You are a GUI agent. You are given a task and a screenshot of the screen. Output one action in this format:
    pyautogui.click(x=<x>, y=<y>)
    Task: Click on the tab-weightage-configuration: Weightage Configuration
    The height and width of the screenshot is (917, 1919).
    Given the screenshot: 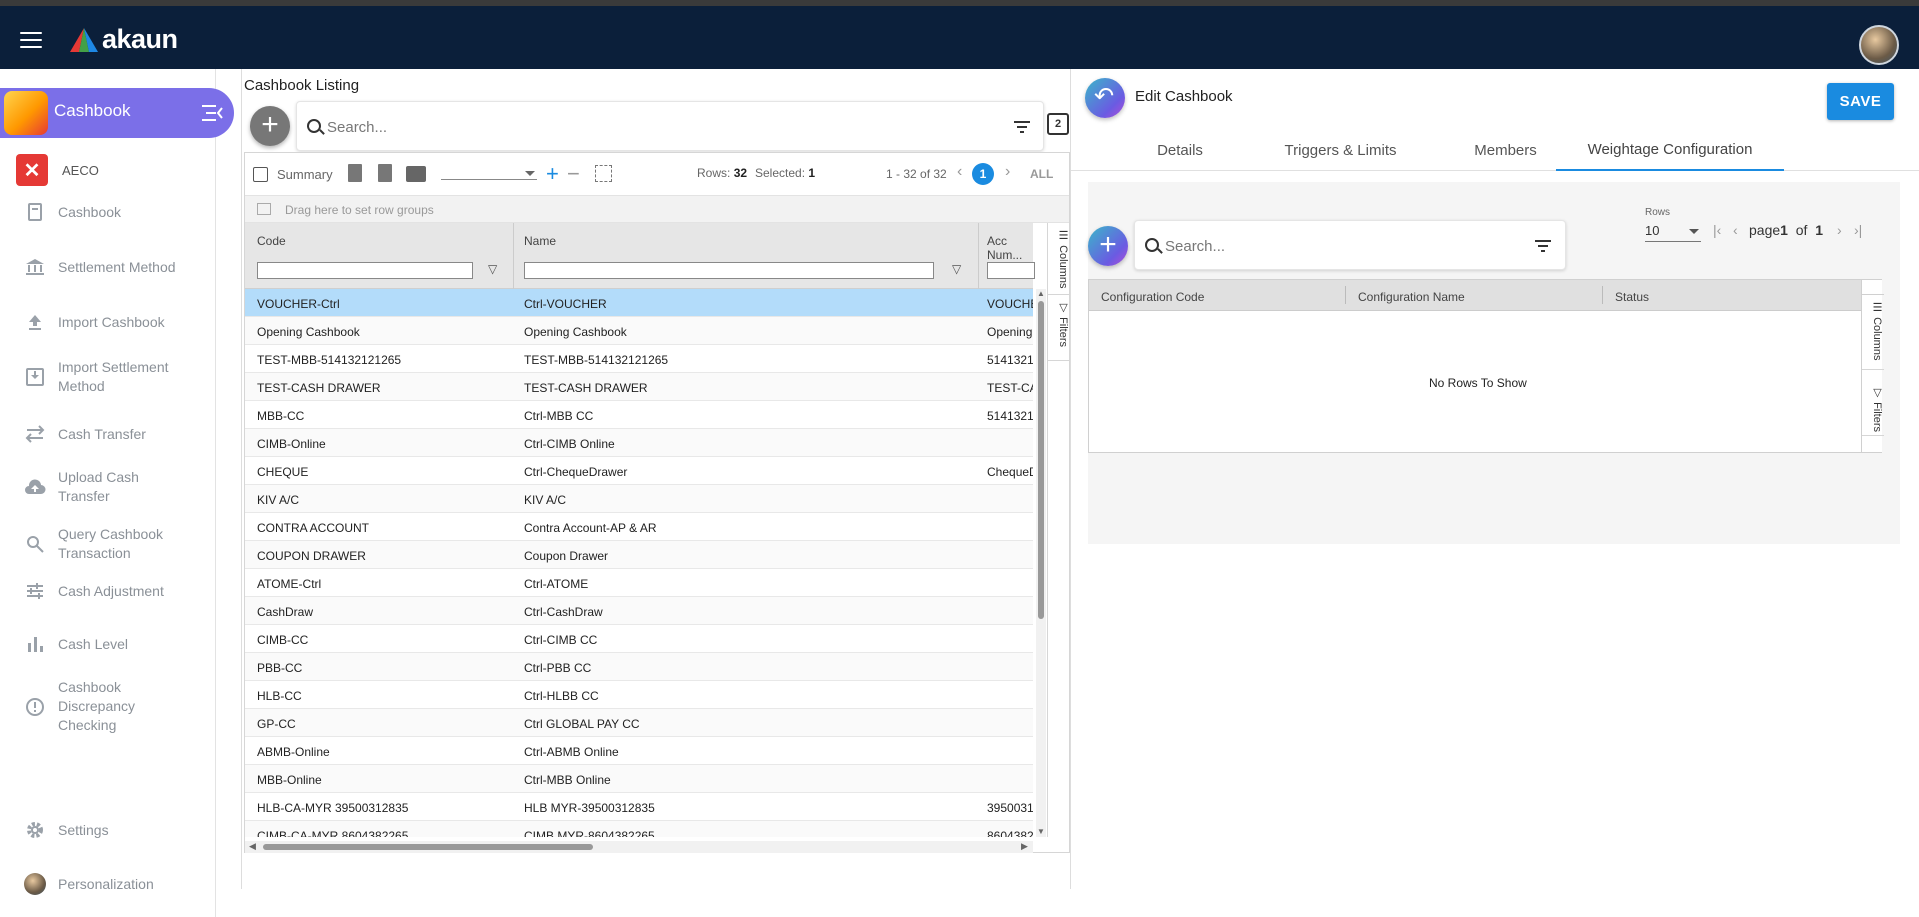 What is the action you would take?
    pyautogui.click(x=1670, y=150)
    